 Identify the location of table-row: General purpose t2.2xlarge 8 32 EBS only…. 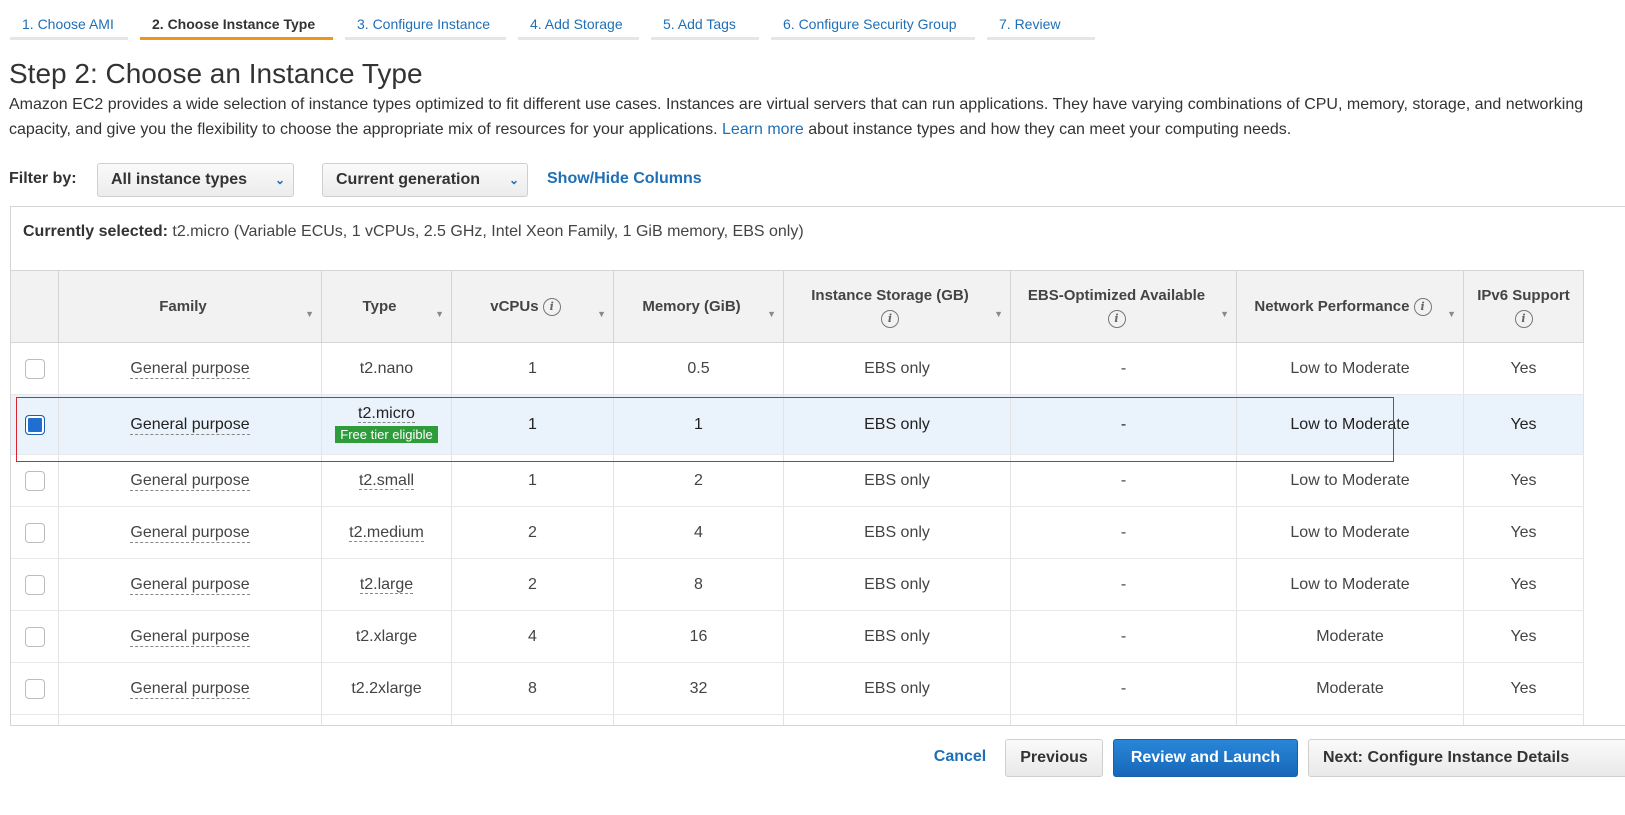
(797, 688).